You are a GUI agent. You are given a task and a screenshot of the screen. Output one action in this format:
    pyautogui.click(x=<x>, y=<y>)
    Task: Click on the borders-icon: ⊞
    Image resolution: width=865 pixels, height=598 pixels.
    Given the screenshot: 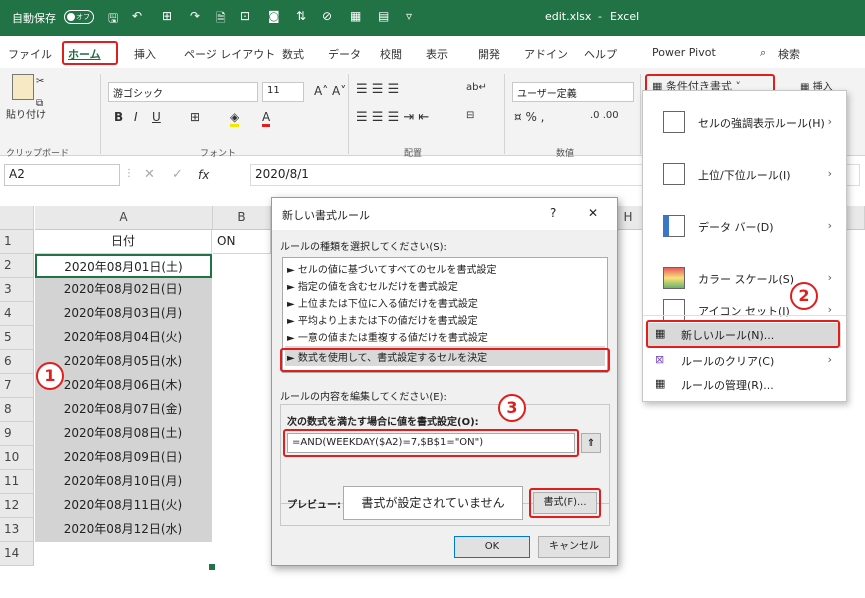 What is the action you would take?
    pyautogui.click(x=195, y=117)
    